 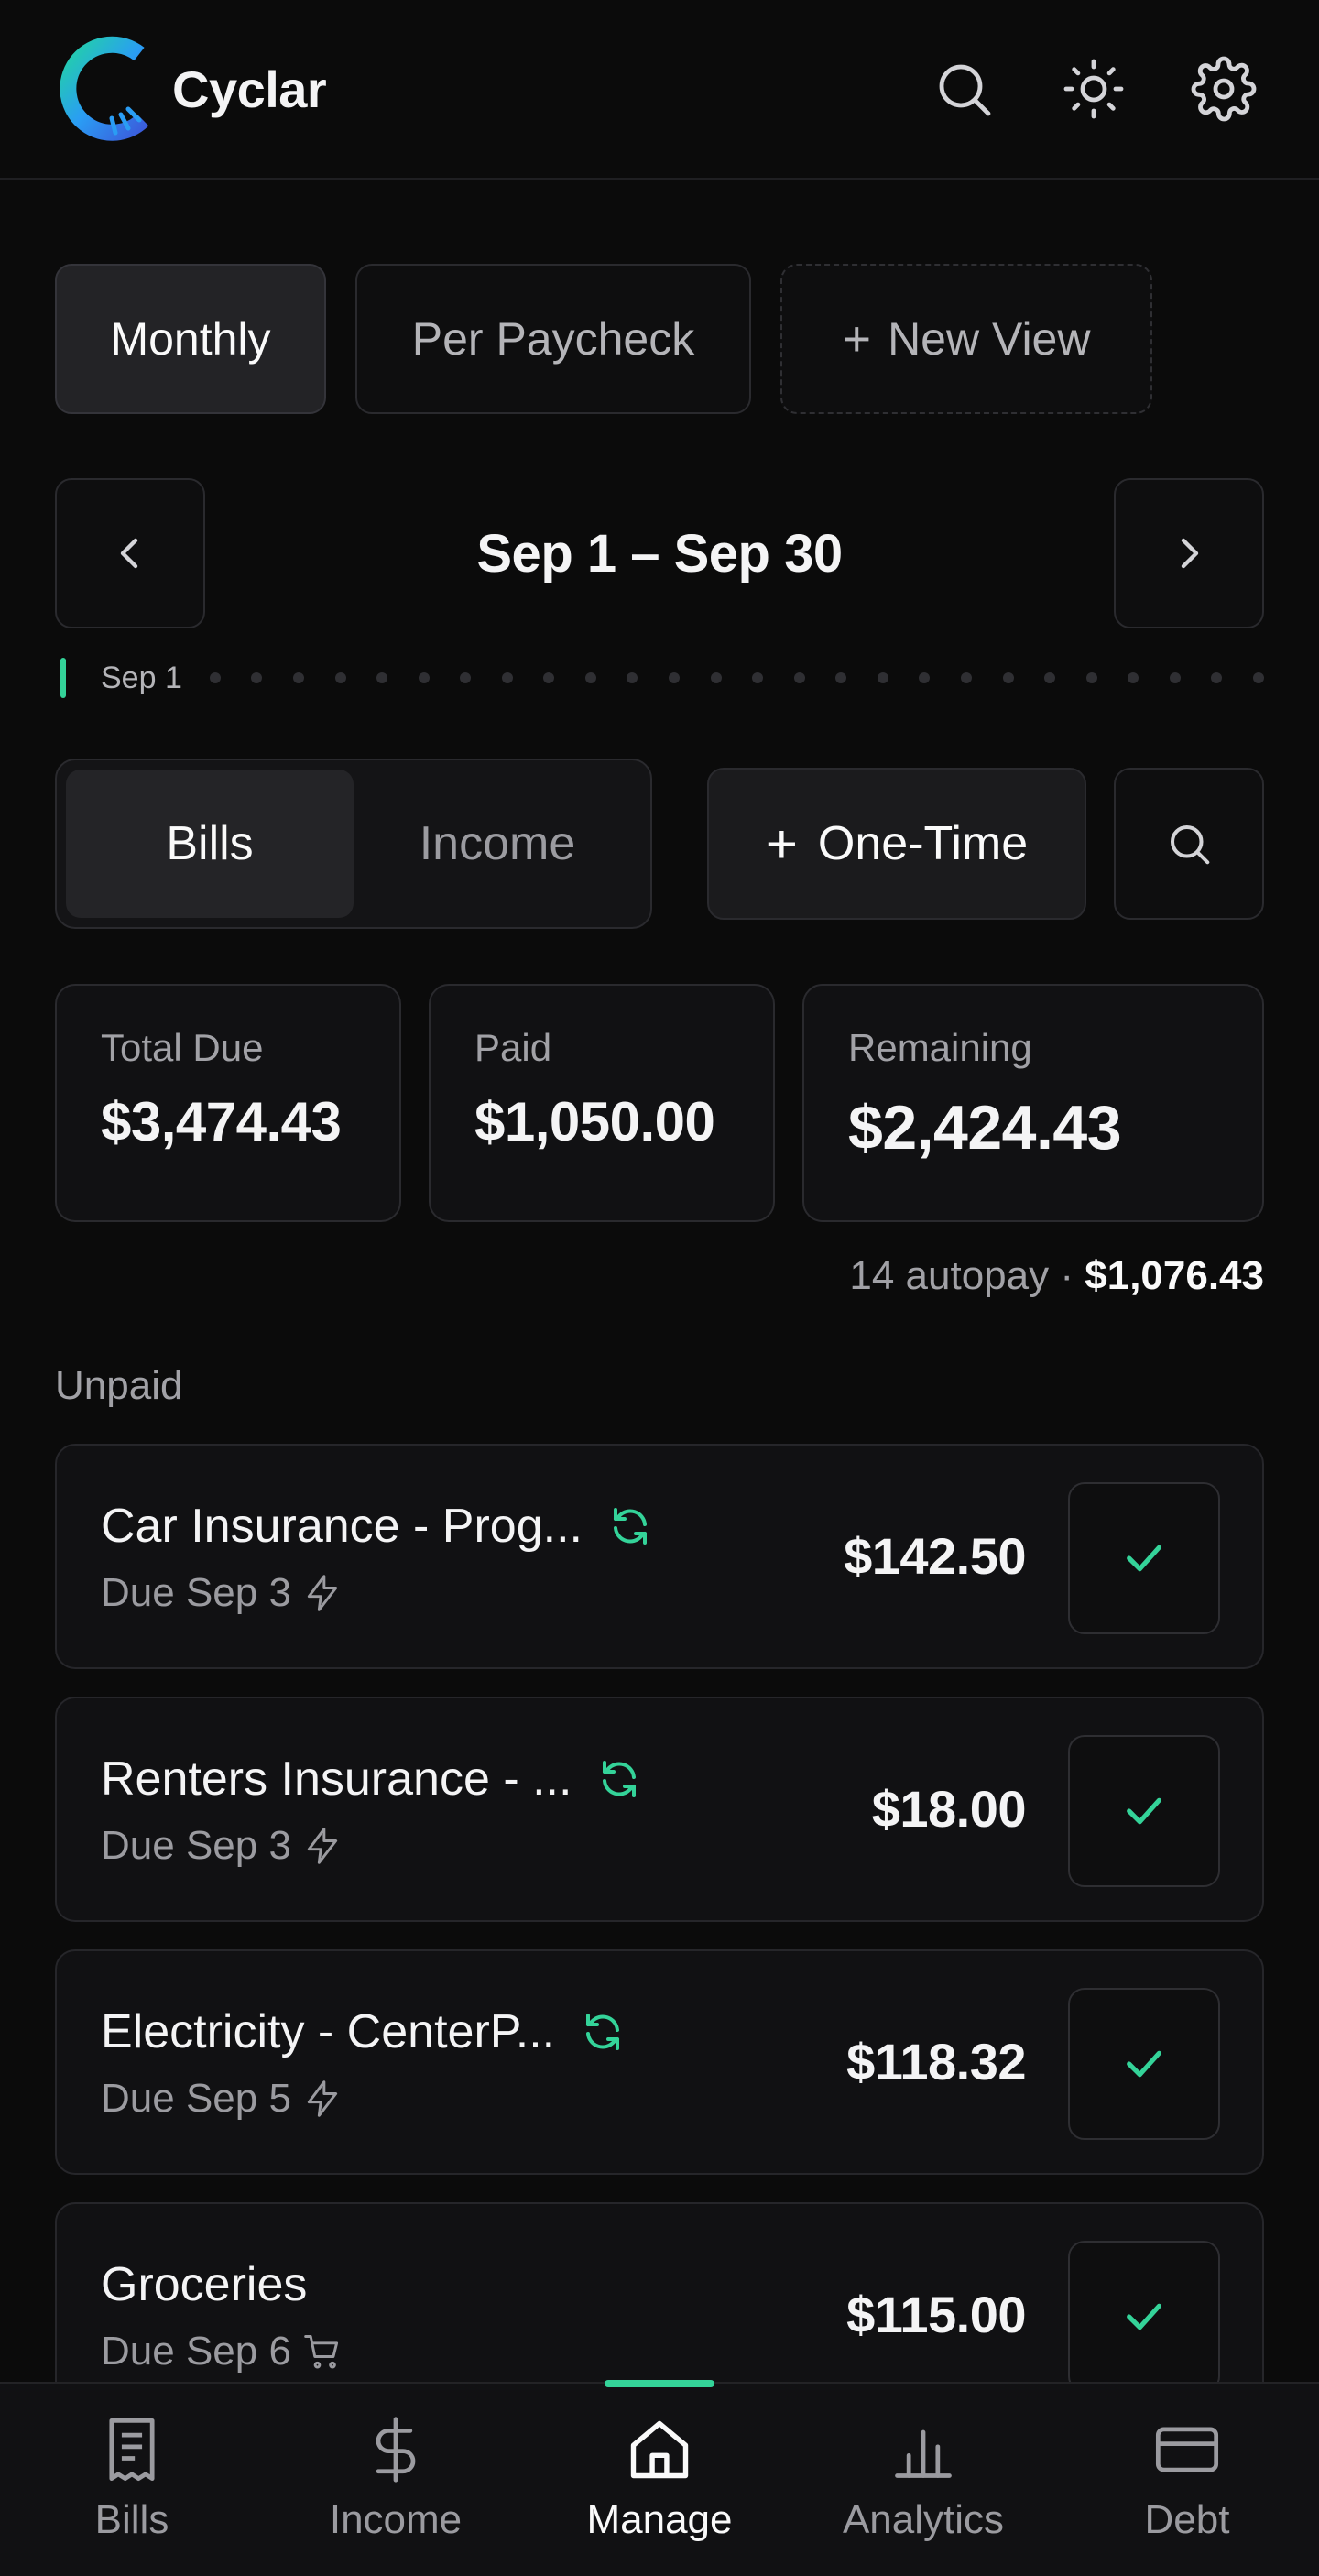 I want to click on paid-value: $1,050.00, so click(x=594, y=1121).